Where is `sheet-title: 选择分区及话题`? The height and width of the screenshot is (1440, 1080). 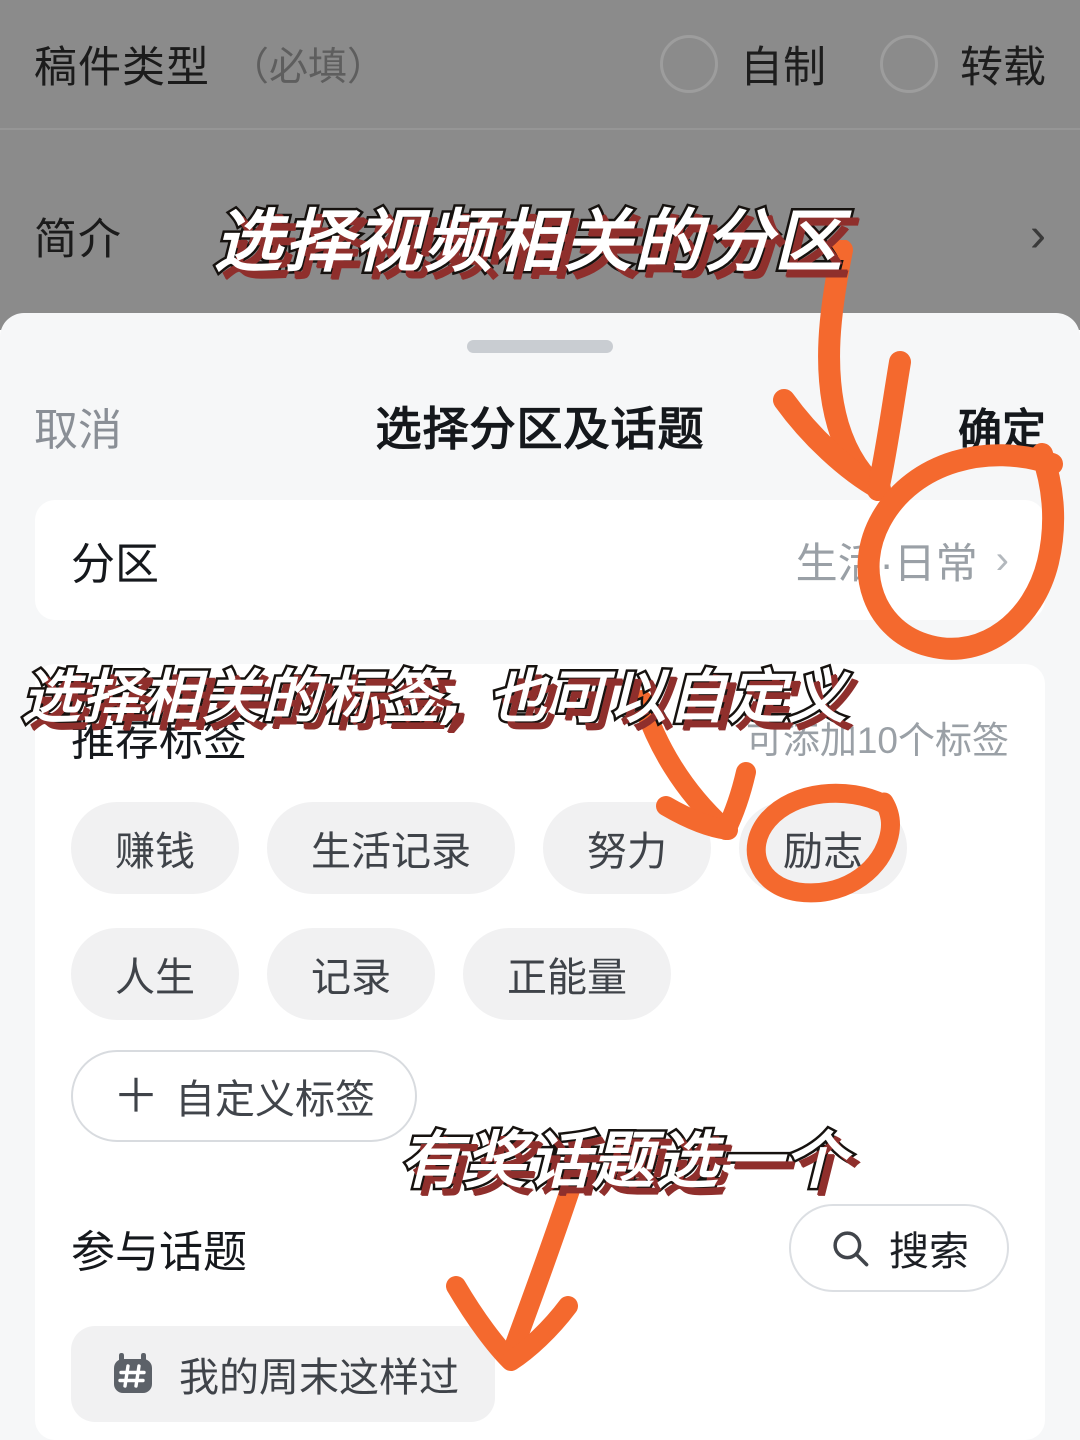 sheet-title: 选择分区及话题 is located at coordinates (540, 429).